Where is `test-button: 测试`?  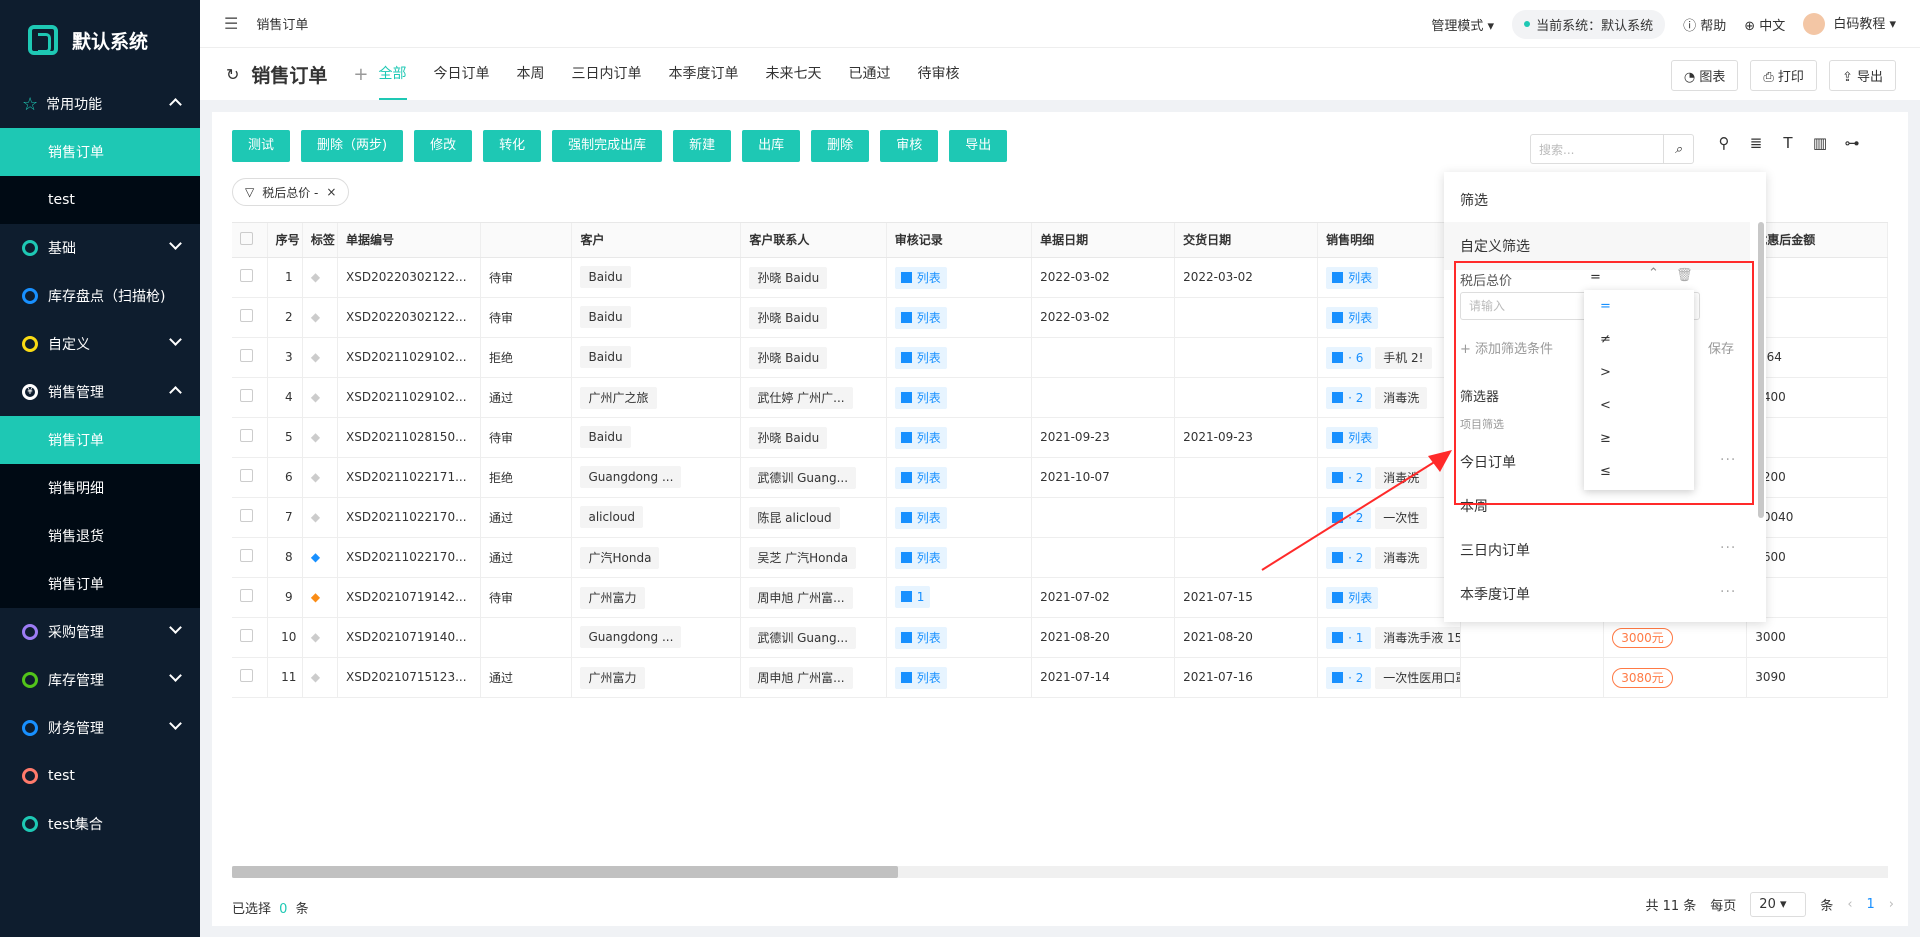
test-button: 测试 is located at coordinates (261, 146).